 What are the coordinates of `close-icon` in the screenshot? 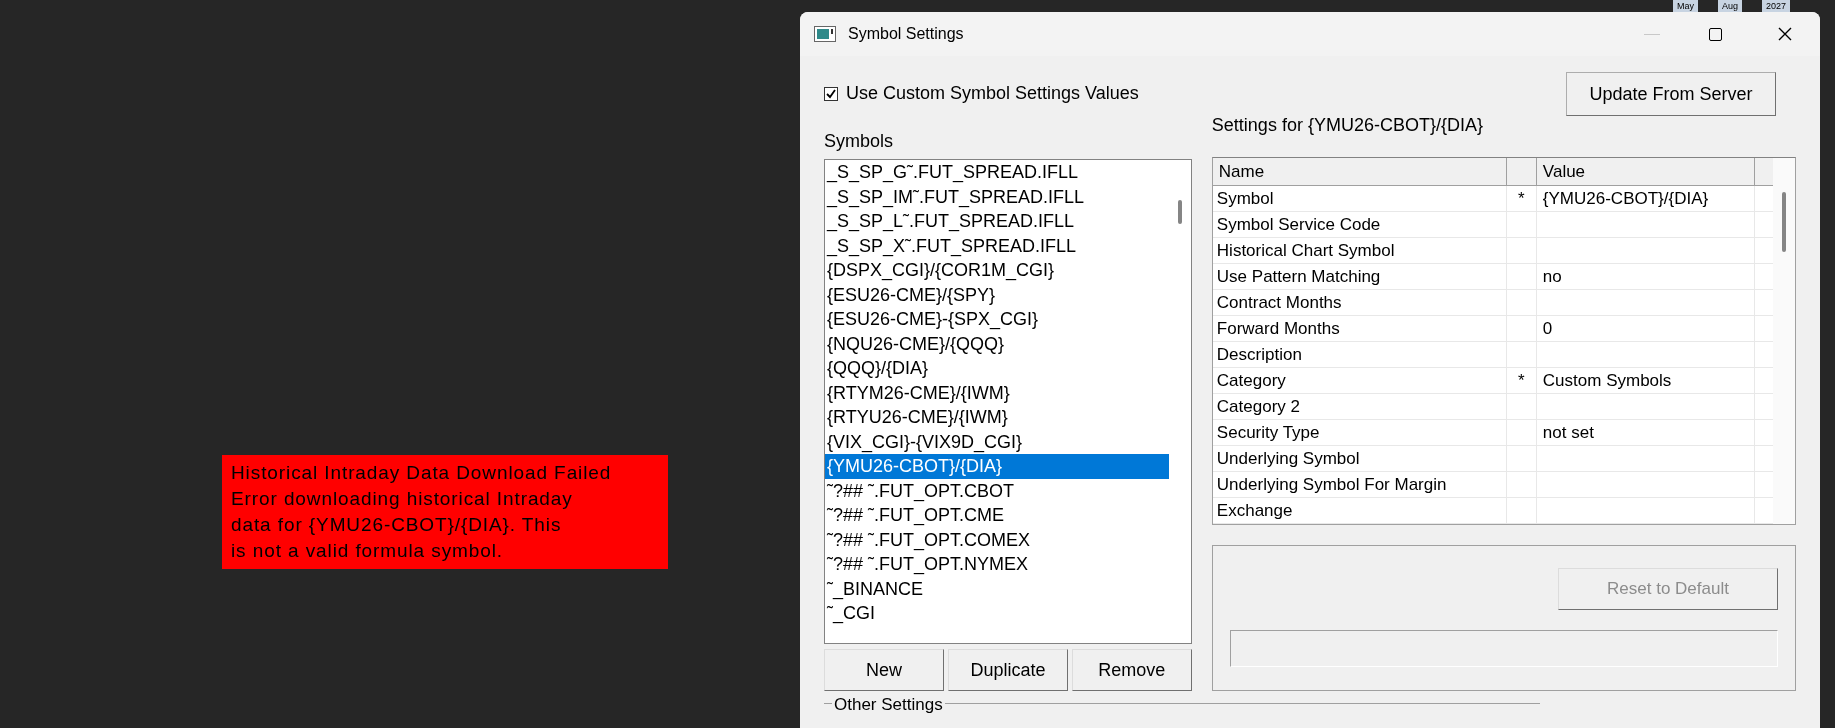 It's located at (1785, 34).